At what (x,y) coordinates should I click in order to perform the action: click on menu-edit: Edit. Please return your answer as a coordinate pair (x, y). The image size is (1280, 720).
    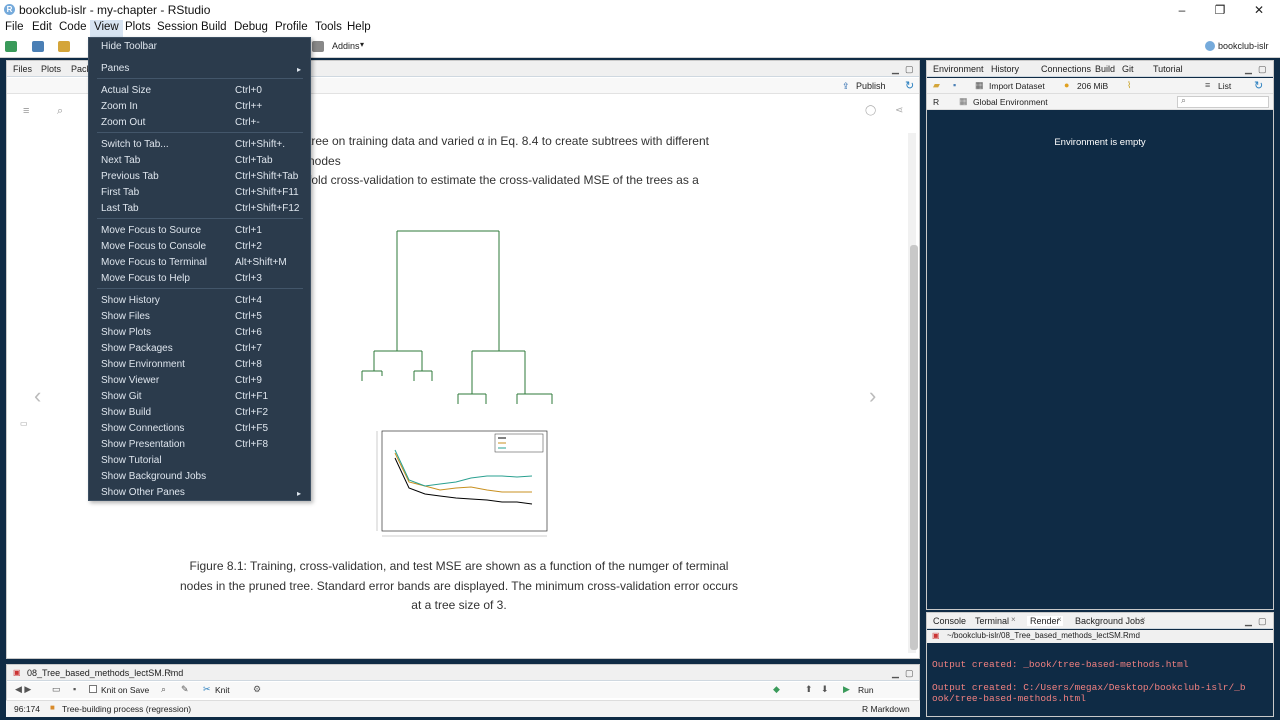
    Looking at the image, I should click on (42, 27).